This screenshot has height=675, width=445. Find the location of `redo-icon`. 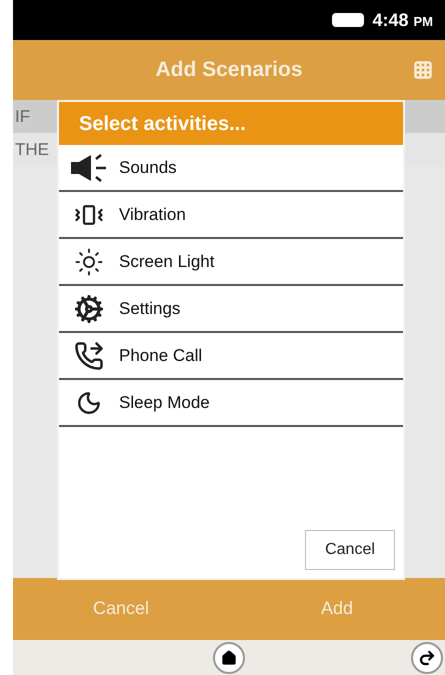

redo-icon is located at coordinates (427, 657).